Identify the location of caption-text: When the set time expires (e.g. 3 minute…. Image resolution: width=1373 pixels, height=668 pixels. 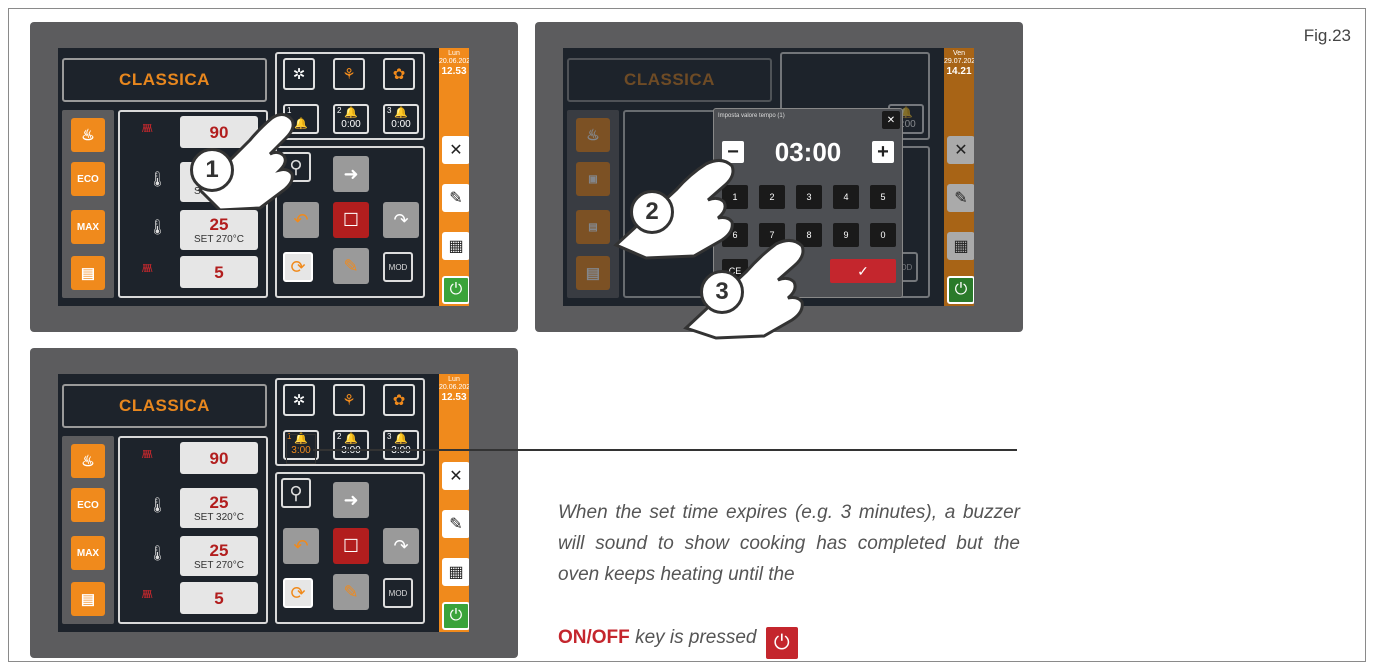
(789, 543).